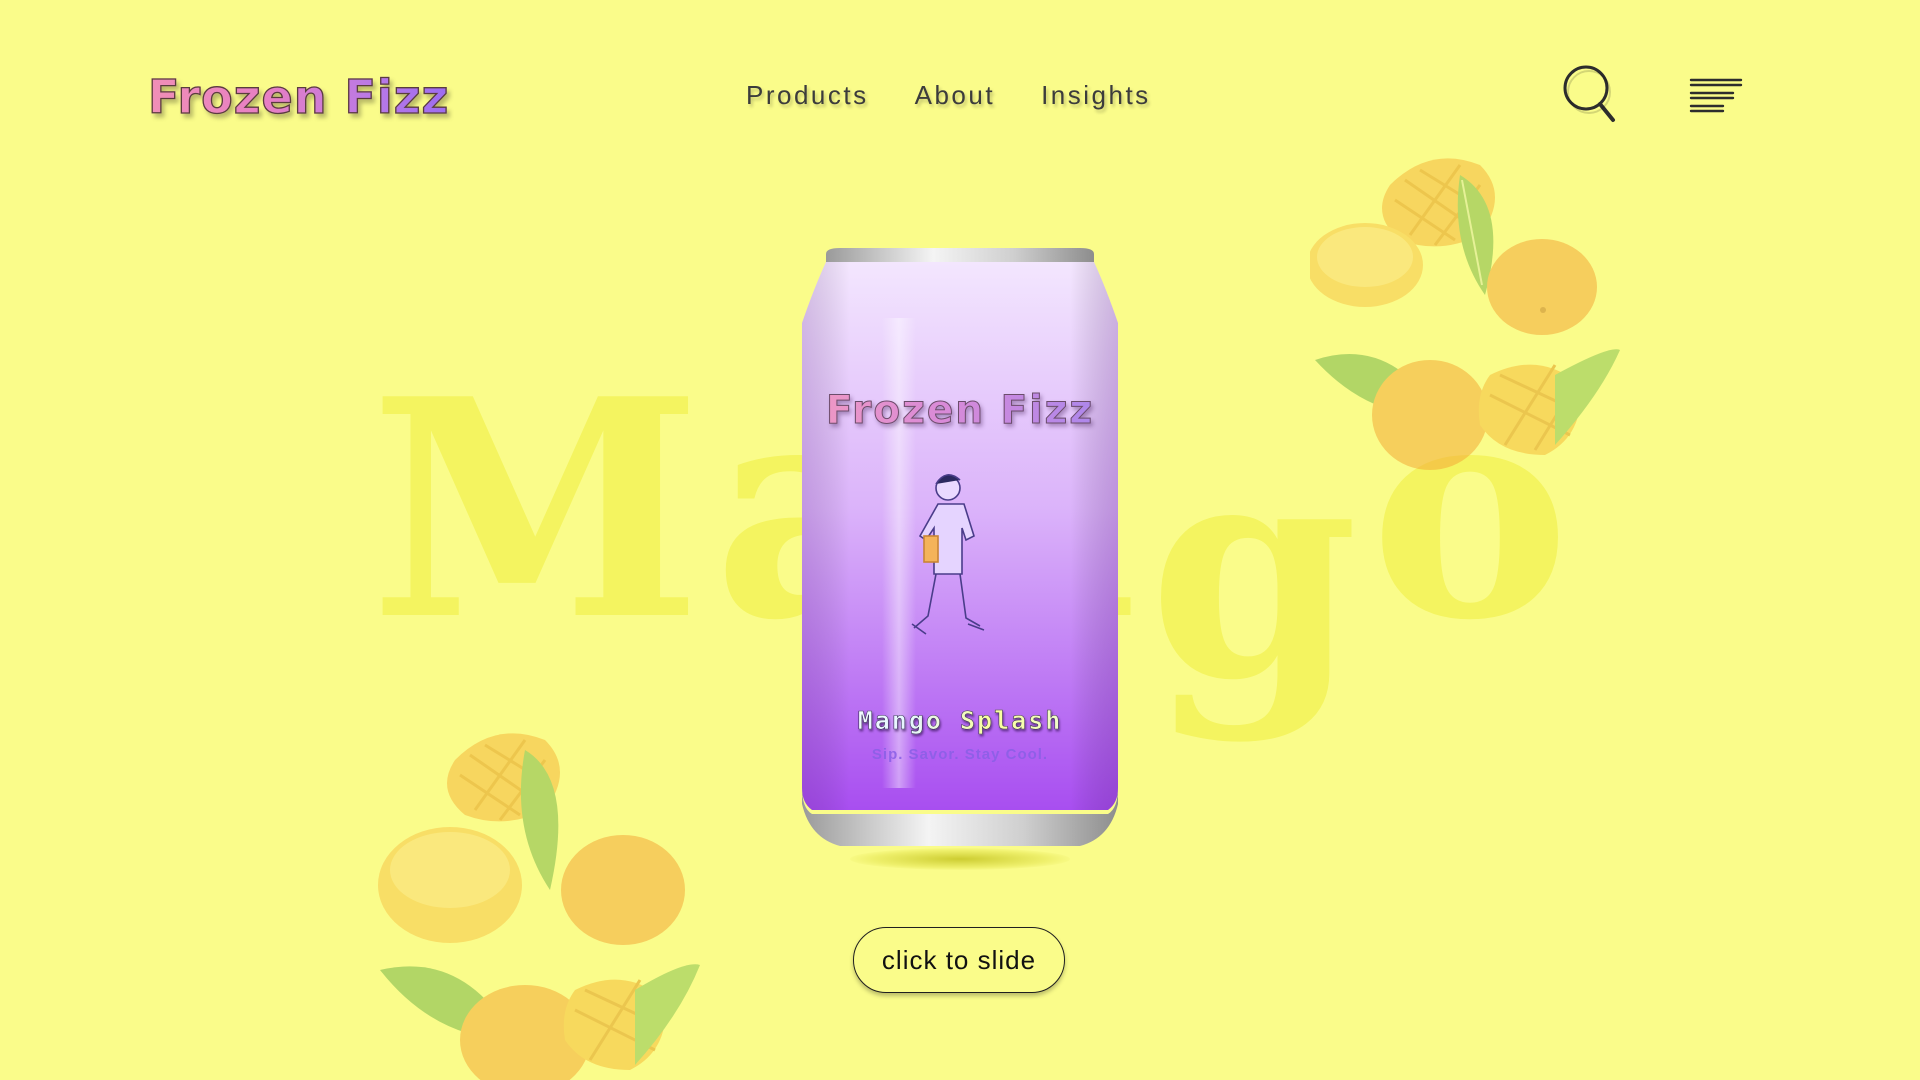  I want to click on nav-link-about: About, so click(955, 95).